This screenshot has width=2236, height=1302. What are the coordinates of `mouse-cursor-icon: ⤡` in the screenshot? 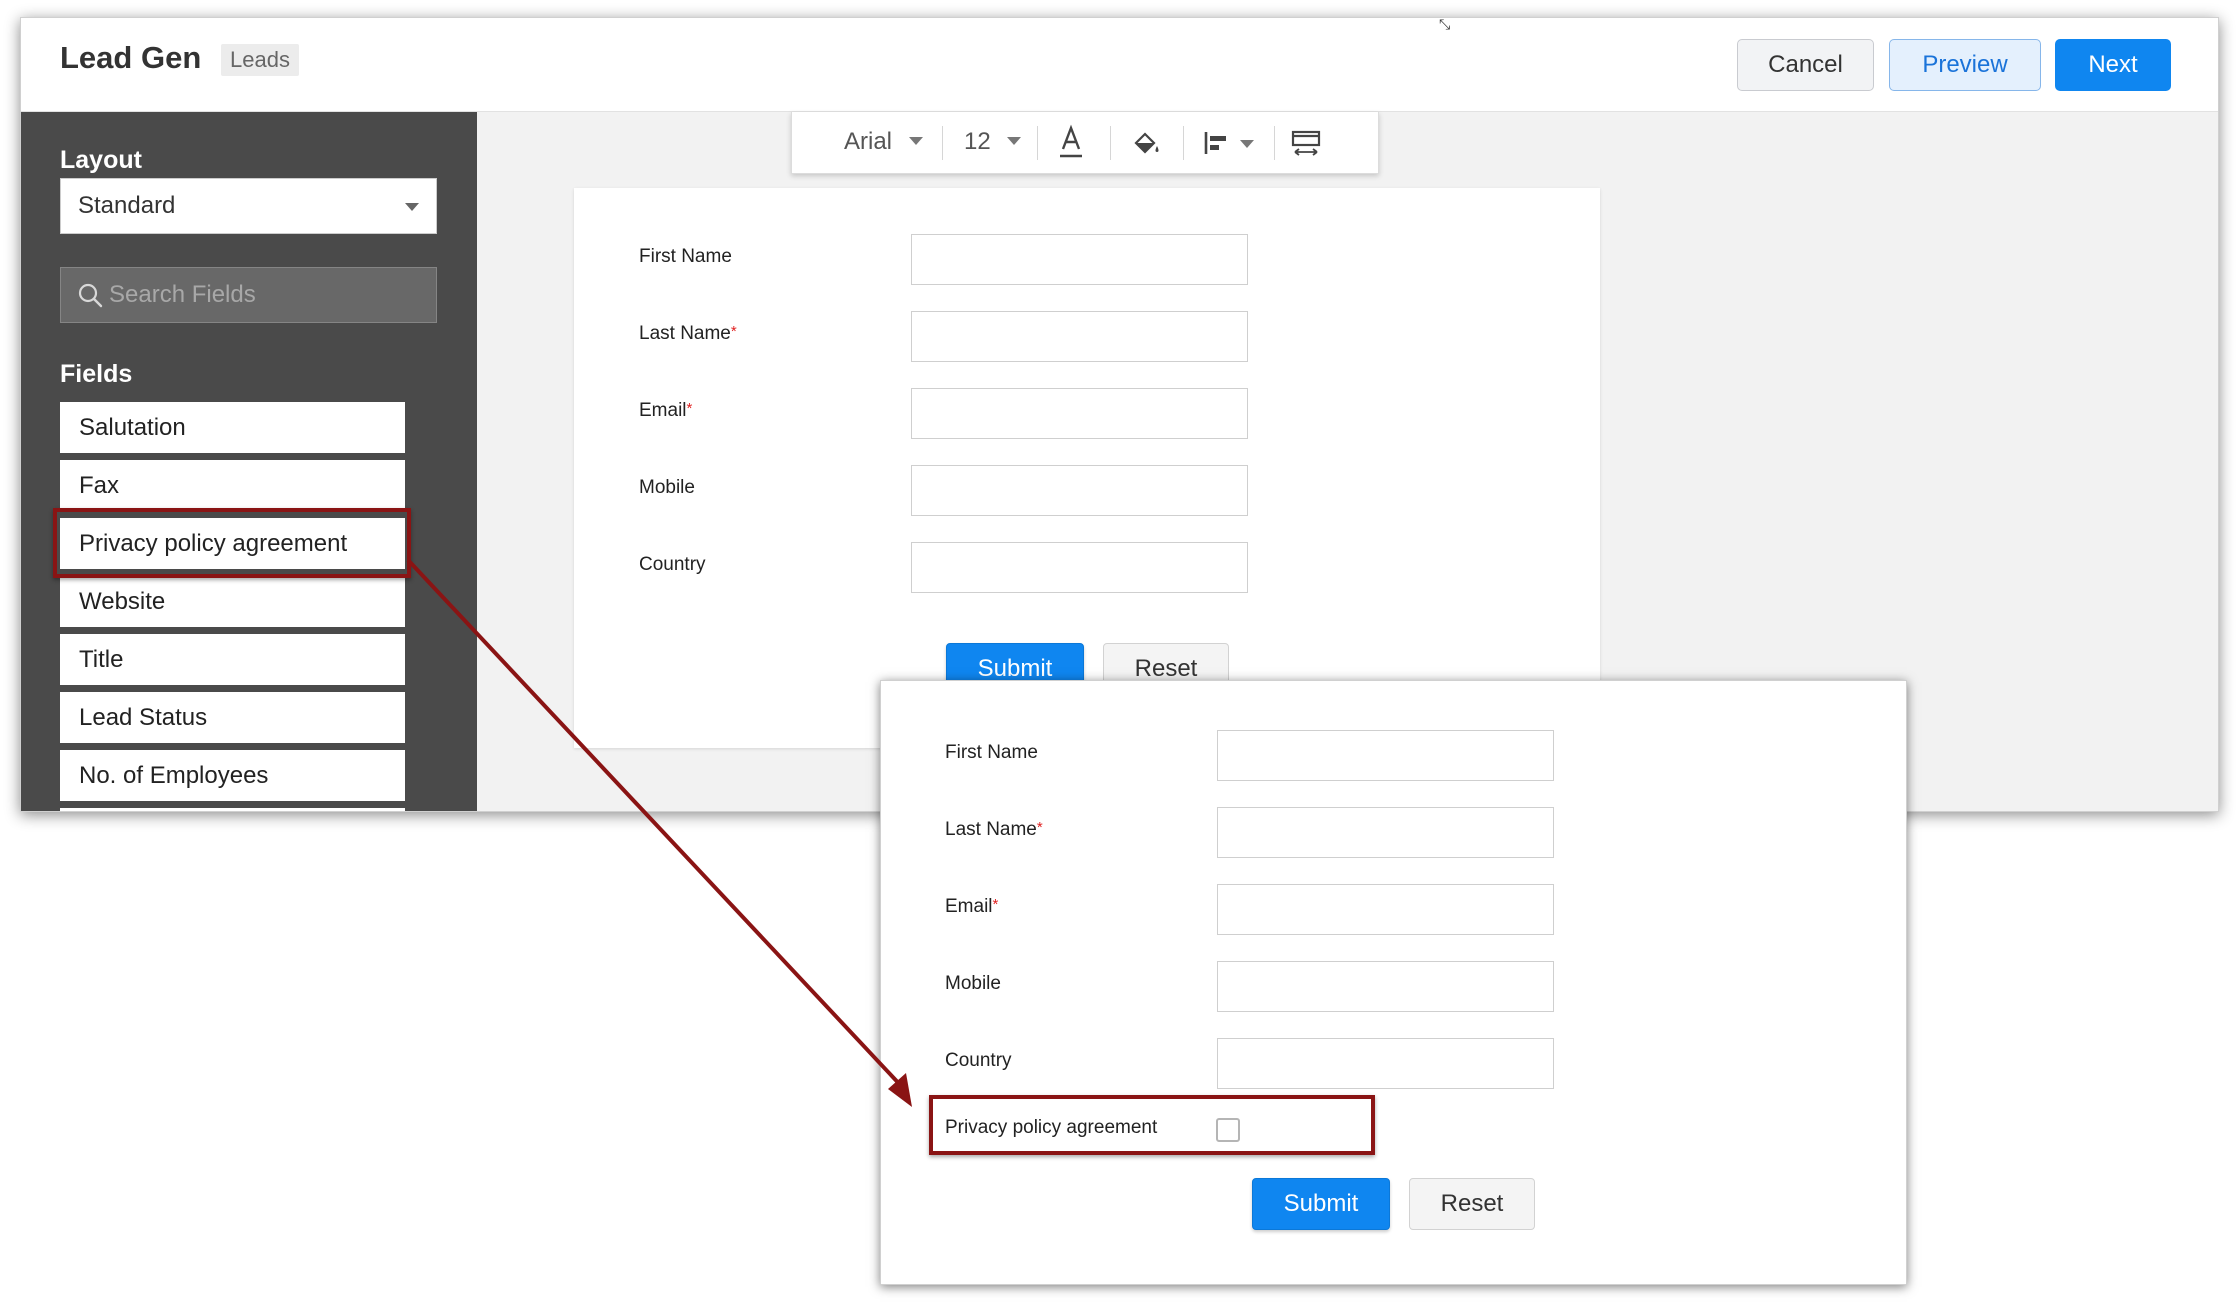 It's located at (1445, 24).